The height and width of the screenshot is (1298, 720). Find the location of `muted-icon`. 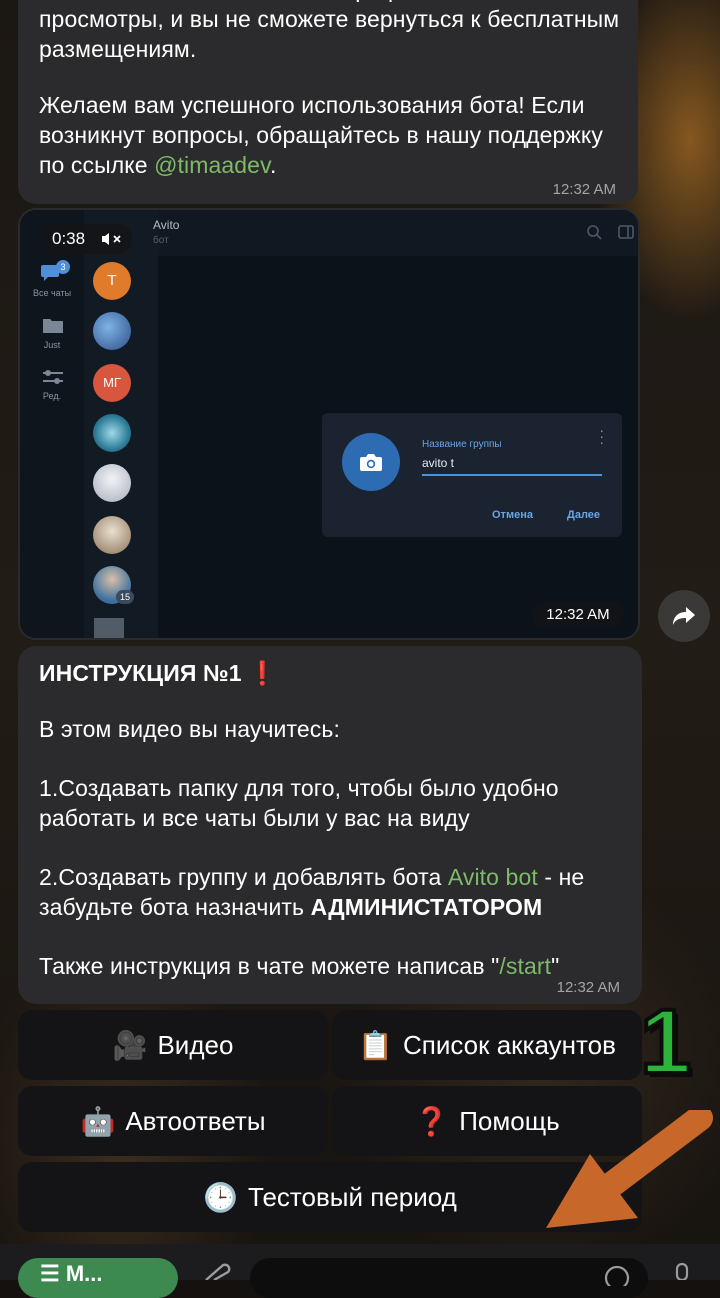

muted-icon is located at coordinates (111, 239).